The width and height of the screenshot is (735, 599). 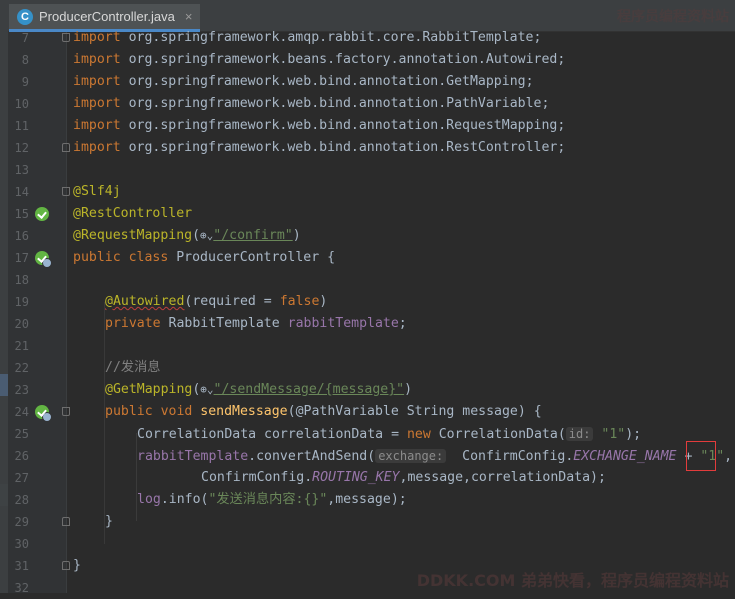 What do you see at coordinates (371, 544) in the screenshot?
I see `code-line: 30` at bounding box center [371, 544].